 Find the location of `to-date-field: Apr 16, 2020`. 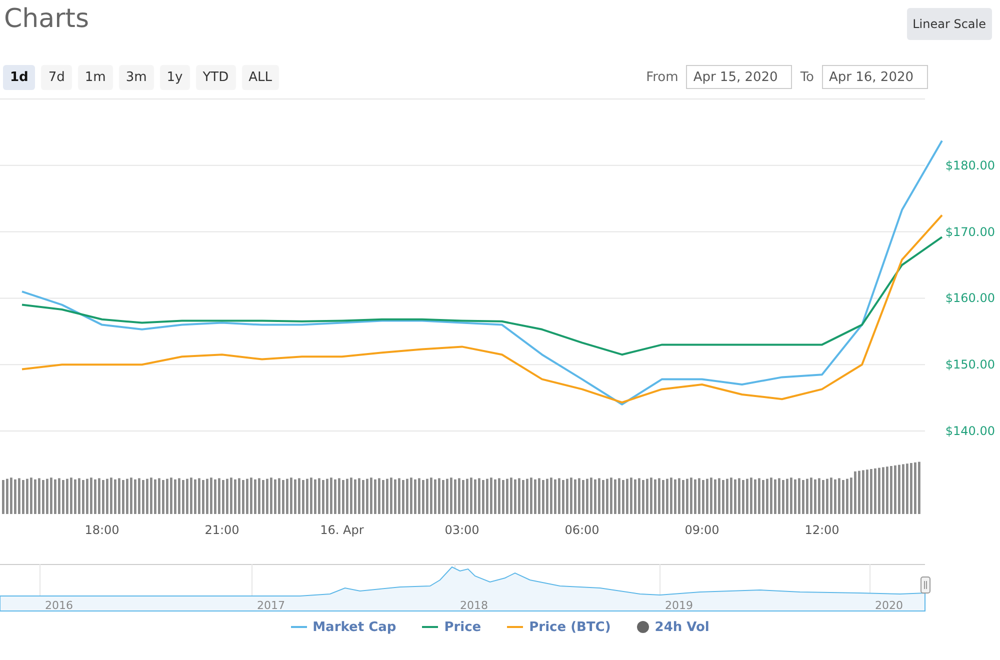

to-date-field: Apr 16, 2020 is located at coordinates (875, 77).